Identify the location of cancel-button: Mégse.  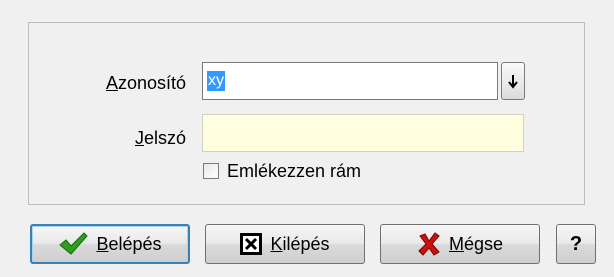
(460, 244).